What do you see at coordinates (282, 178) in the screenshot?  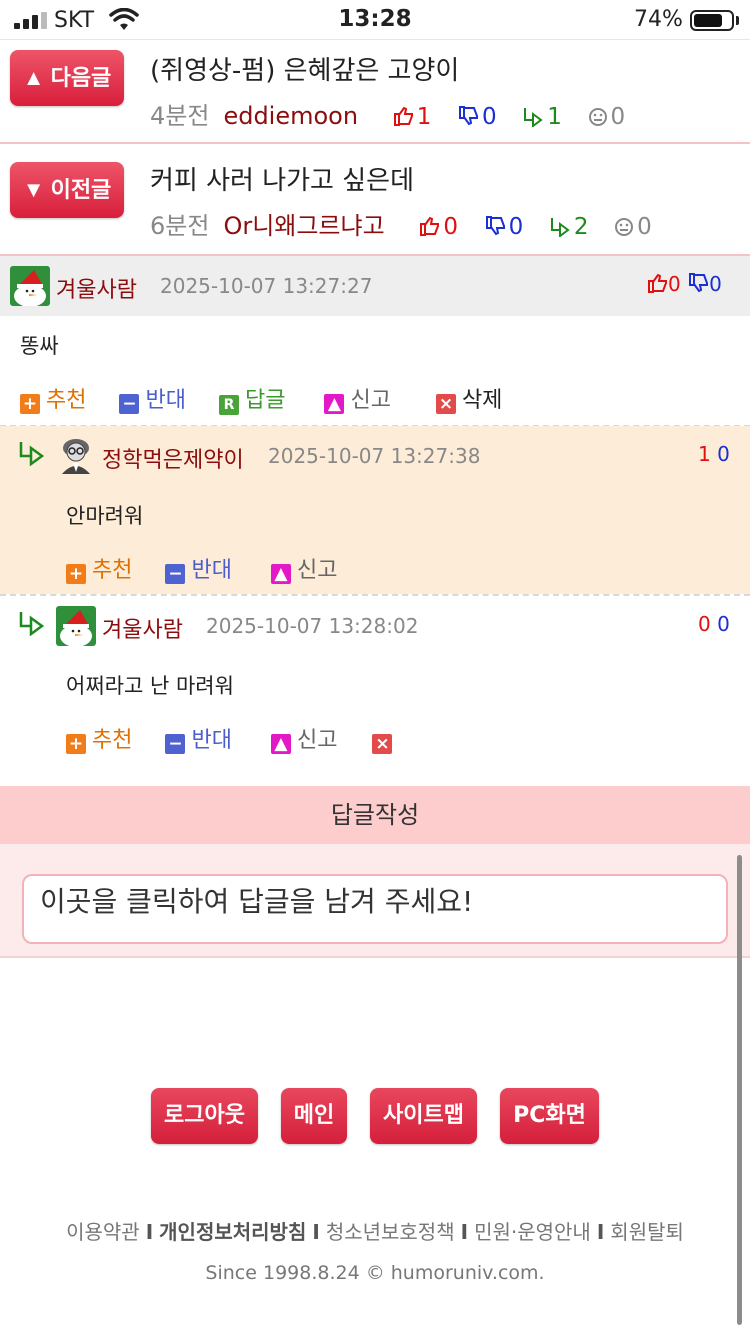 I see `prev-post-title: 커피 사러 나가고 싶은데` at bounding box center [282, 178].